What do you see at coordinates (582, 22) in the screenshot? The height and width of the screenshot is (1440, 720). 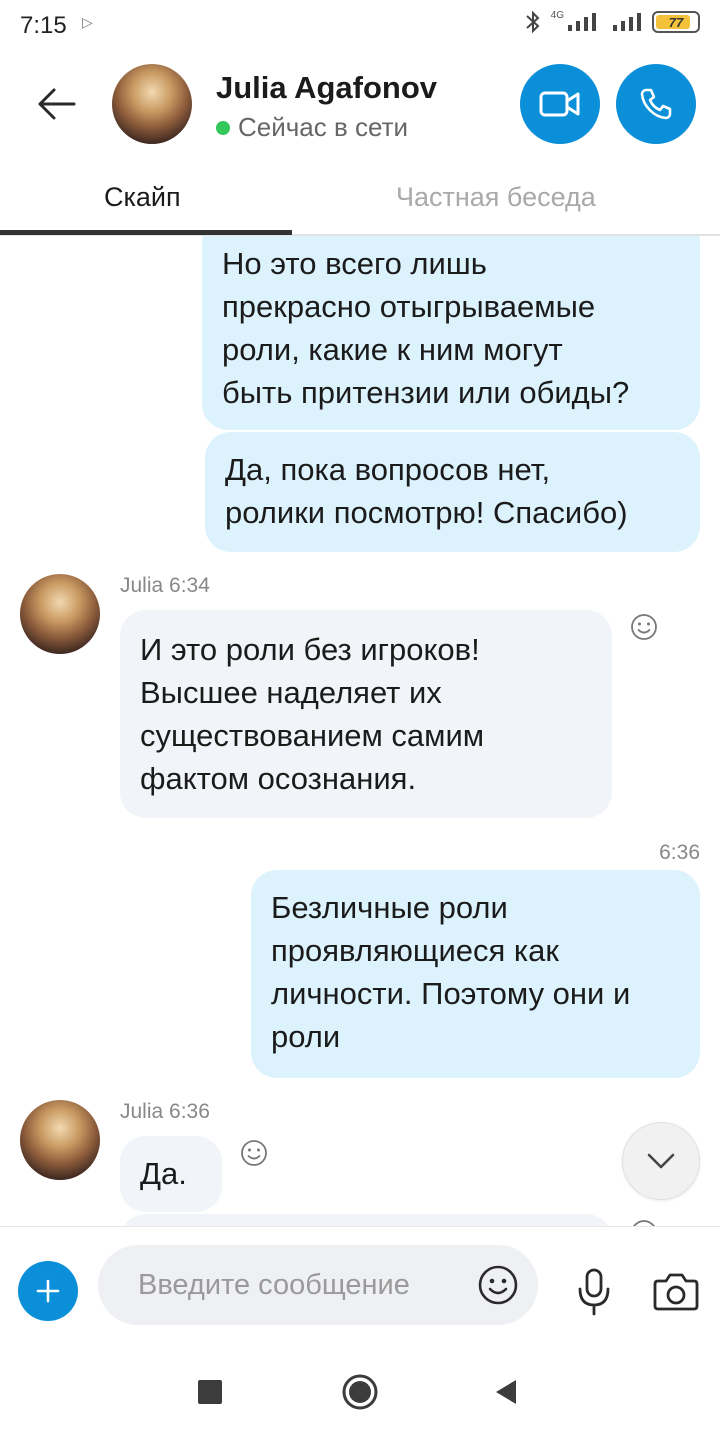 I see `signal-icon` at bounding box center [582, 22].